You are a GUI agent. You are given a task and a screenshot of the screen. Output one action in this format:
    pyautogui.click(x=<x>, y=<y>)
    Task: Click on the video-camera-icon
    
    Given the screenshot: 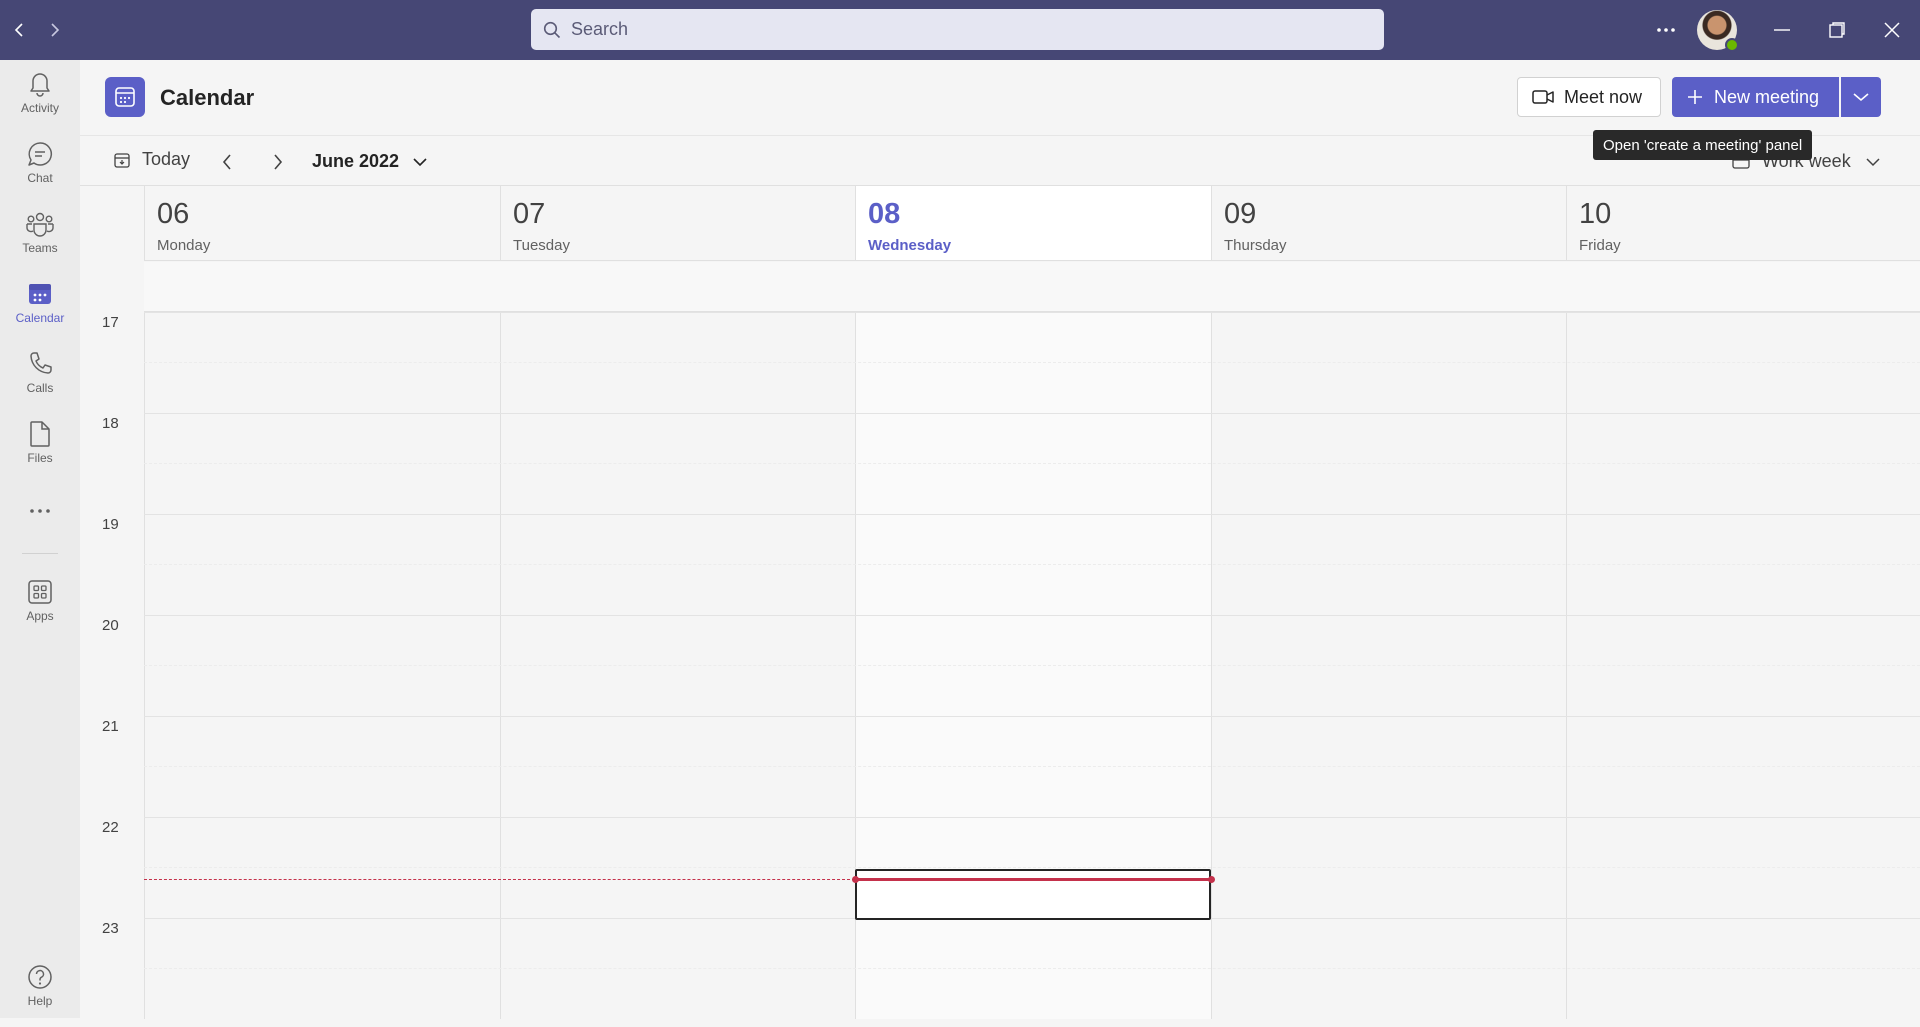 What is the action you would take?
    pyautogui.click(x=1543, y=97)
    